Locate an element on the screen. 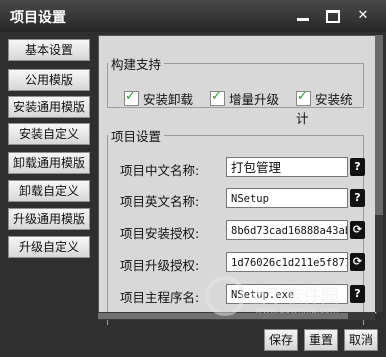  field-label: 项目中文名称: is located at coordinates (160, 170).